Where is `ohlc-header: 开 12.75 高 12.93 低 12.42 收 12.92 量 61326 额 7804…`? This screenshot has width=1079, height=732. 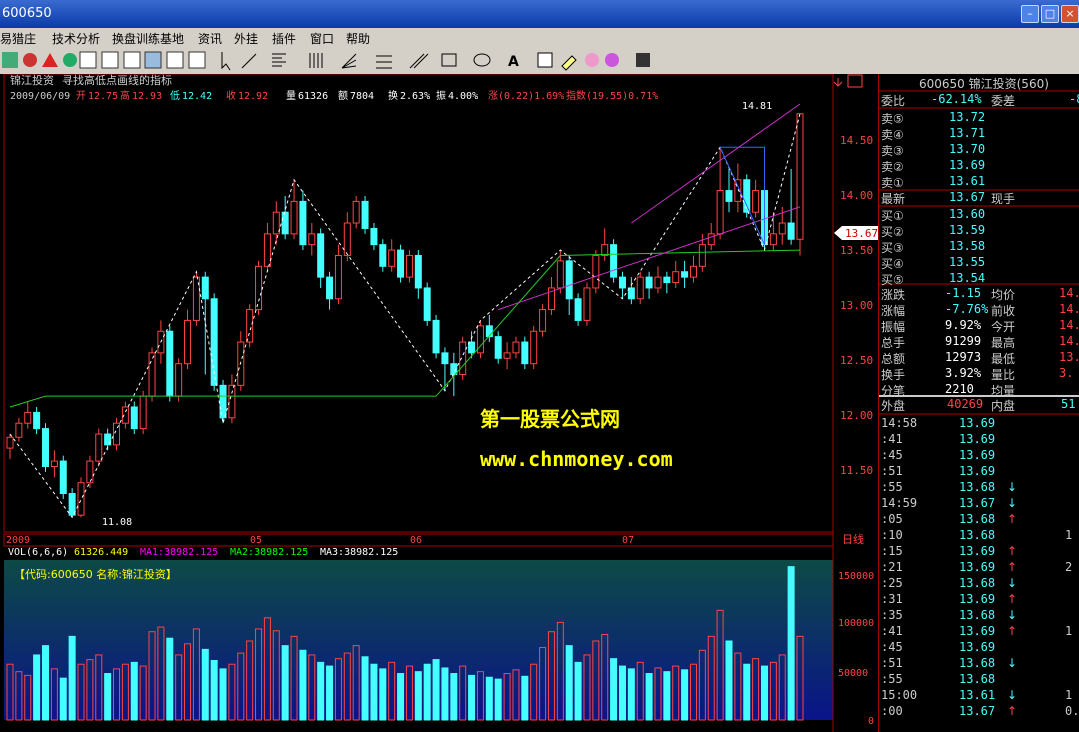 ohlc-header: 开 12.75 高 12.93 低 12.42 收 12.92 量 61326 额 7804… is located at coordinates (367, 95).